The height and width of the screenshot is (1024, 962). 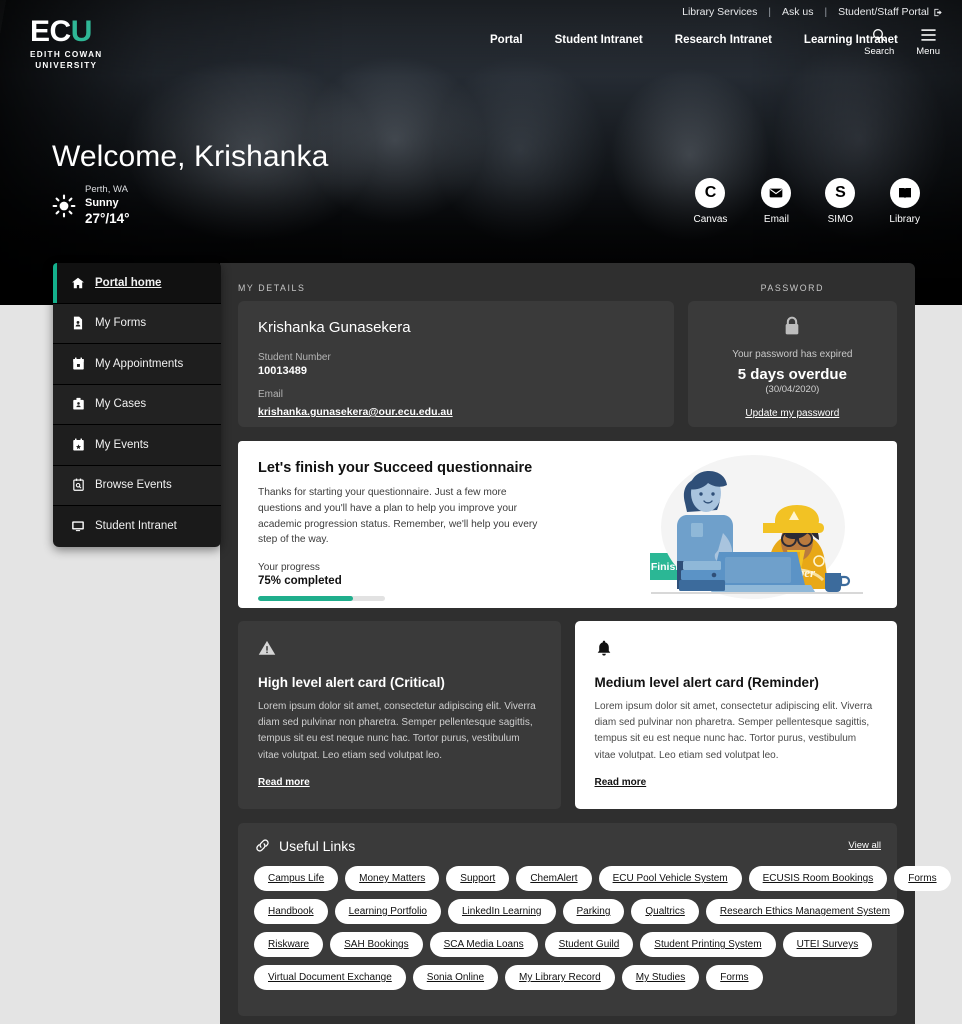 I want to click on sidebar-item-my-appointments: My Appointments, so click(x=137, y=364).